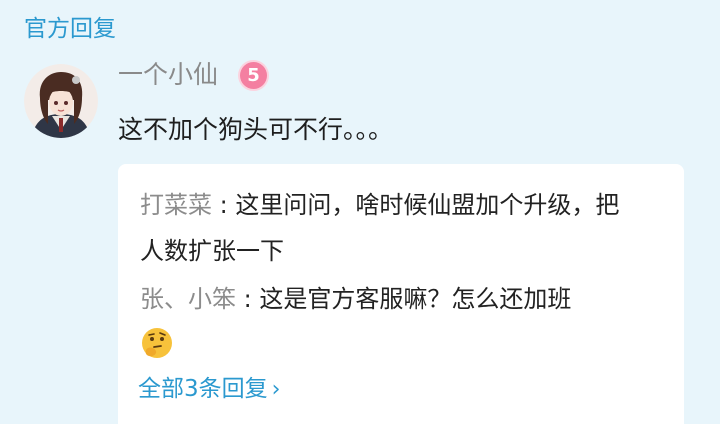  What do you see at coordinates (253, 75) in the screenshot?
I see `level-badge: 5` at bounding box center [253, 75].